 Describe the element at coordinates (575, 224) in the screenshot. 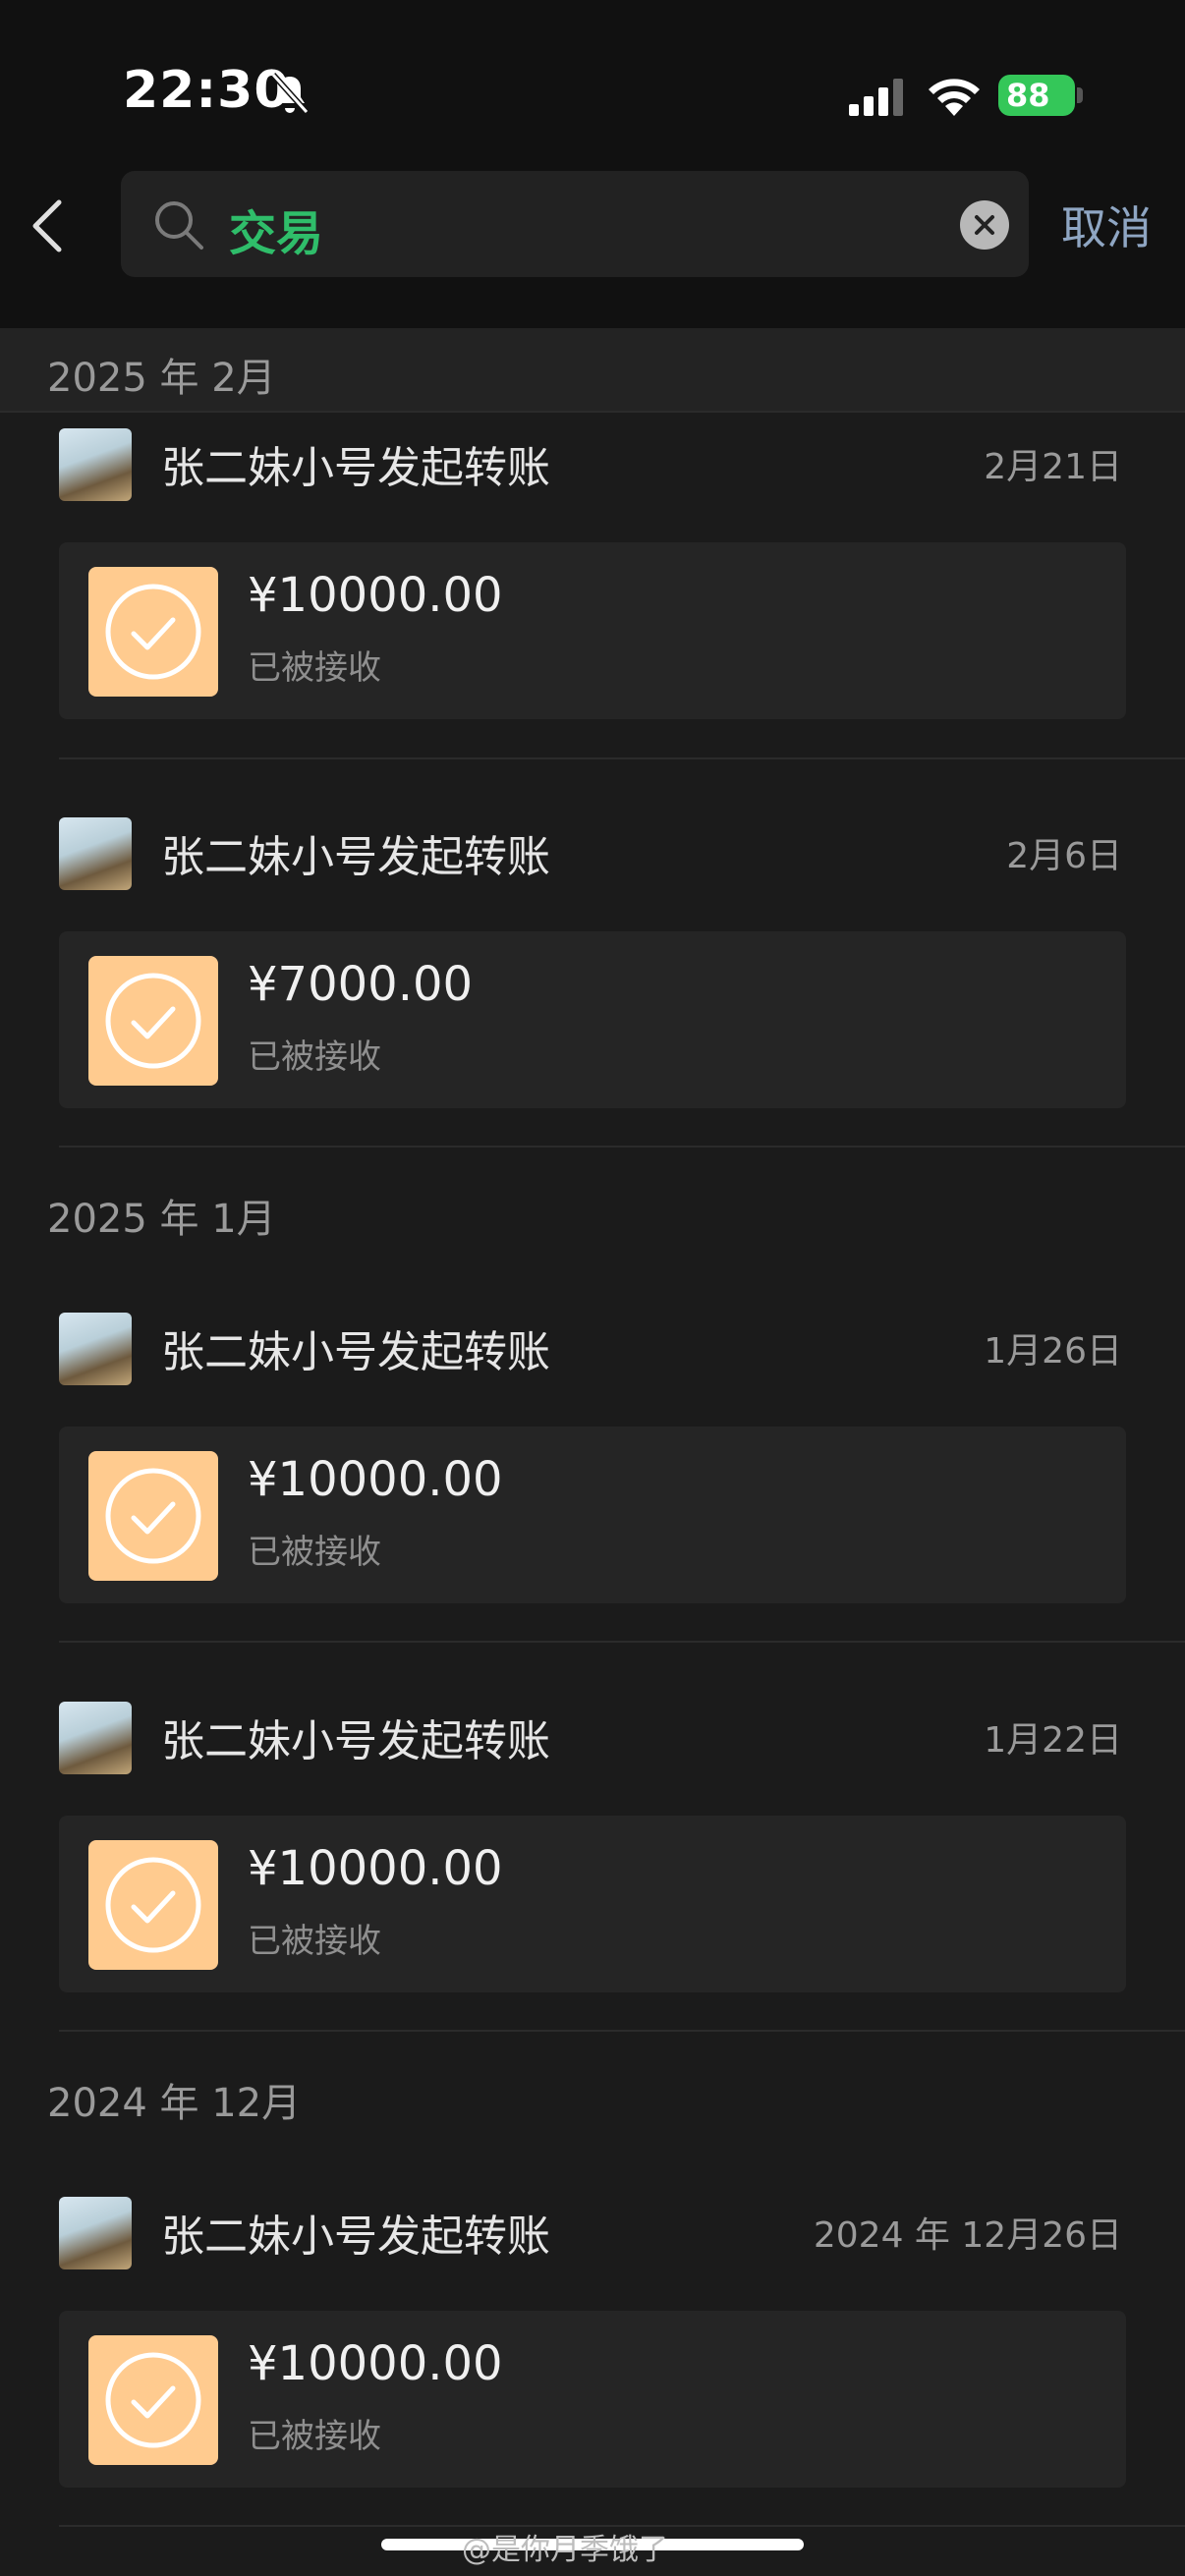

I see `search-input: 交易` at that location.